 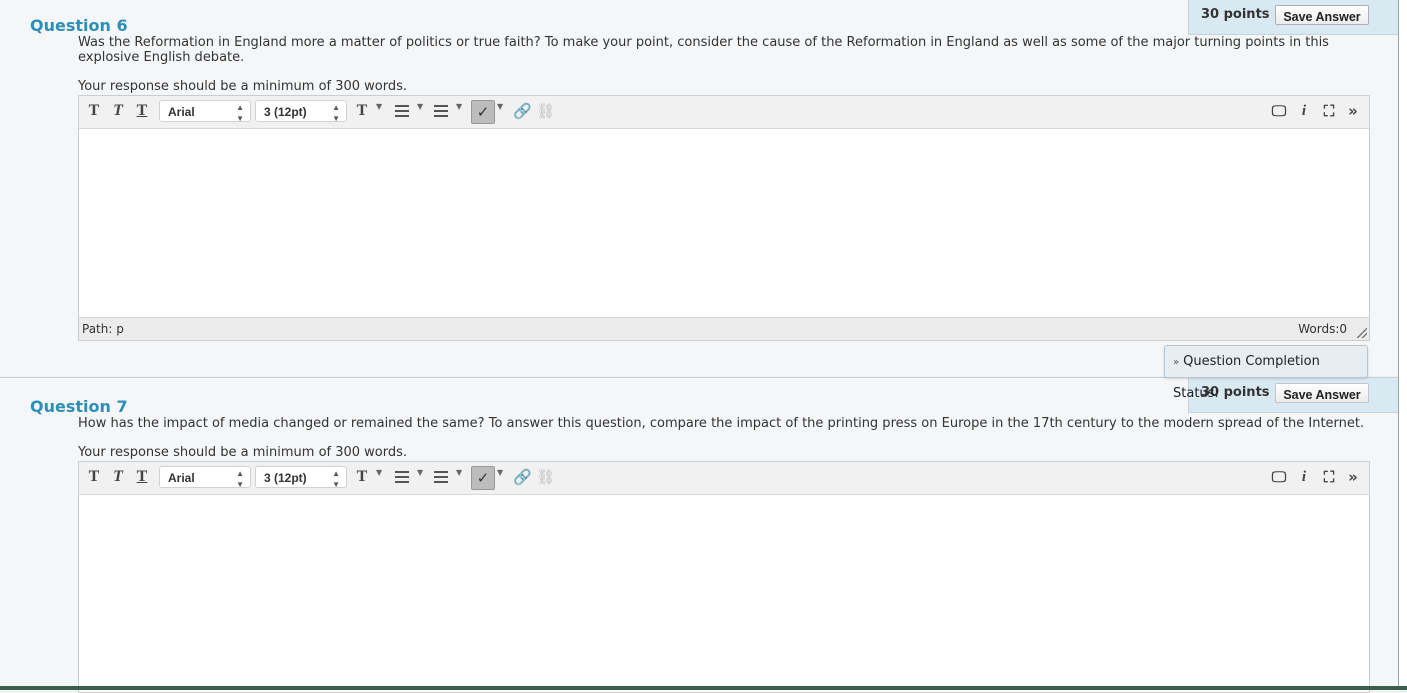 I want to click on chevron-down-icon: », so click(x=1176, y=362).